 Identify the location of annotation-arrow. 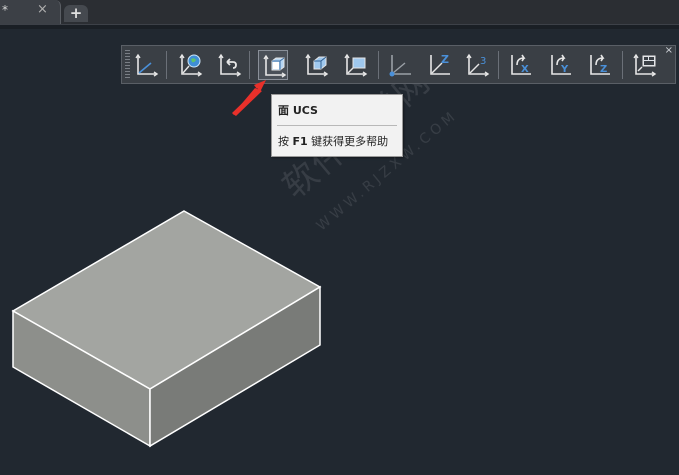
(249, 98).